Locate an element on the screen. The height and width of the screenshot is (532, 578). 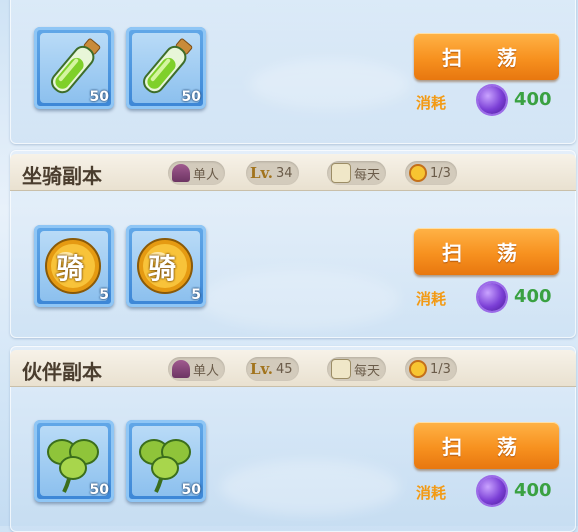
level-value: 45 is located at coordinates (284, 369).